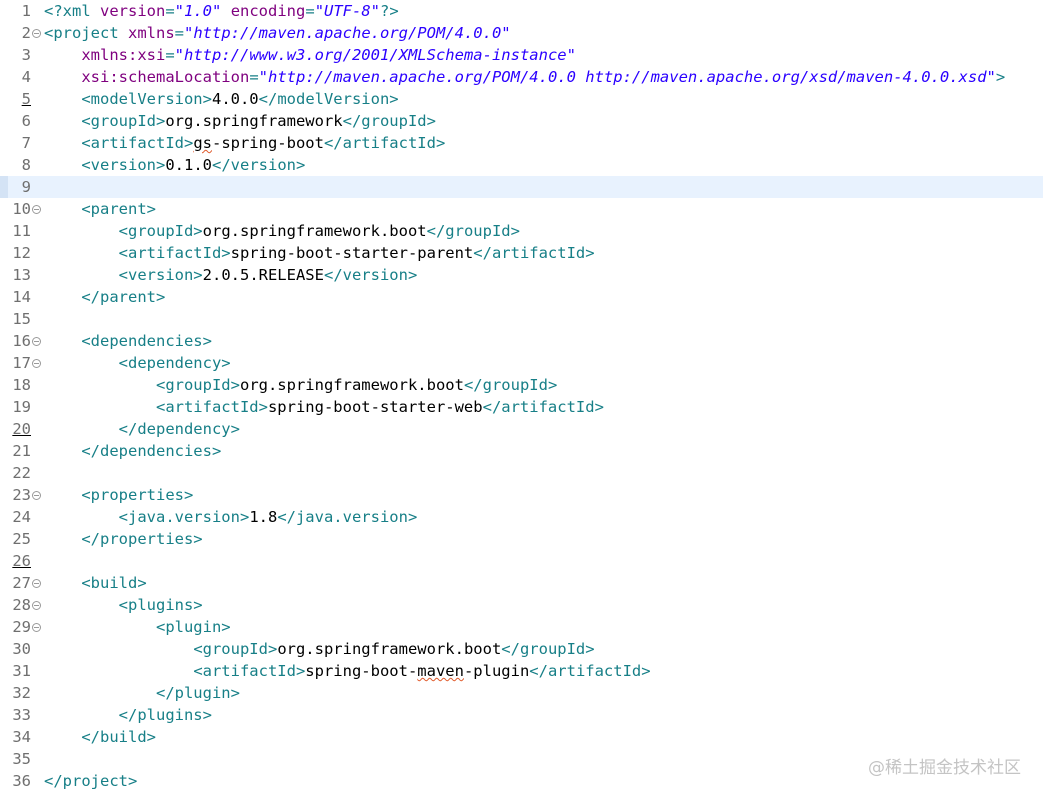  Describe the element at coordinates (193, 627) in the screenshot. I see `code-token: <plugin>` at that location.